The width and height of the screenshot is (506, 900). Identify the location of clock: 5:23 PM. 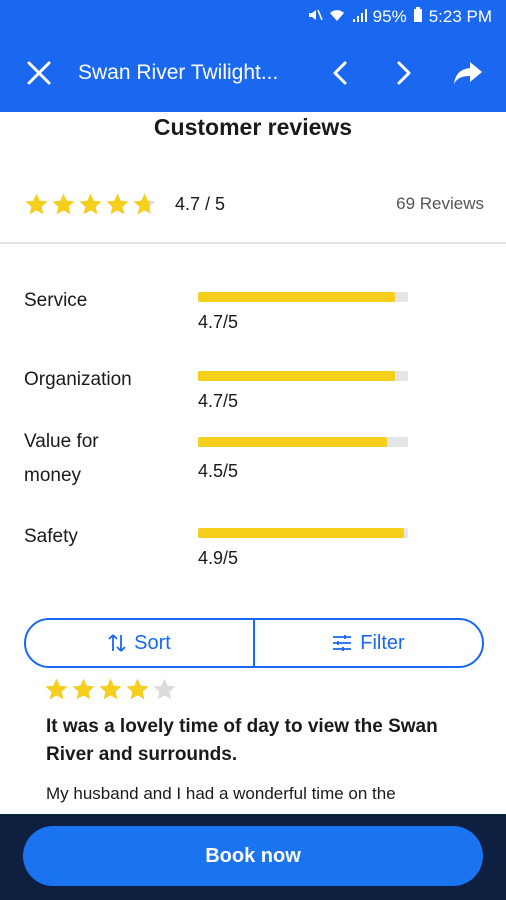
(460, 16).